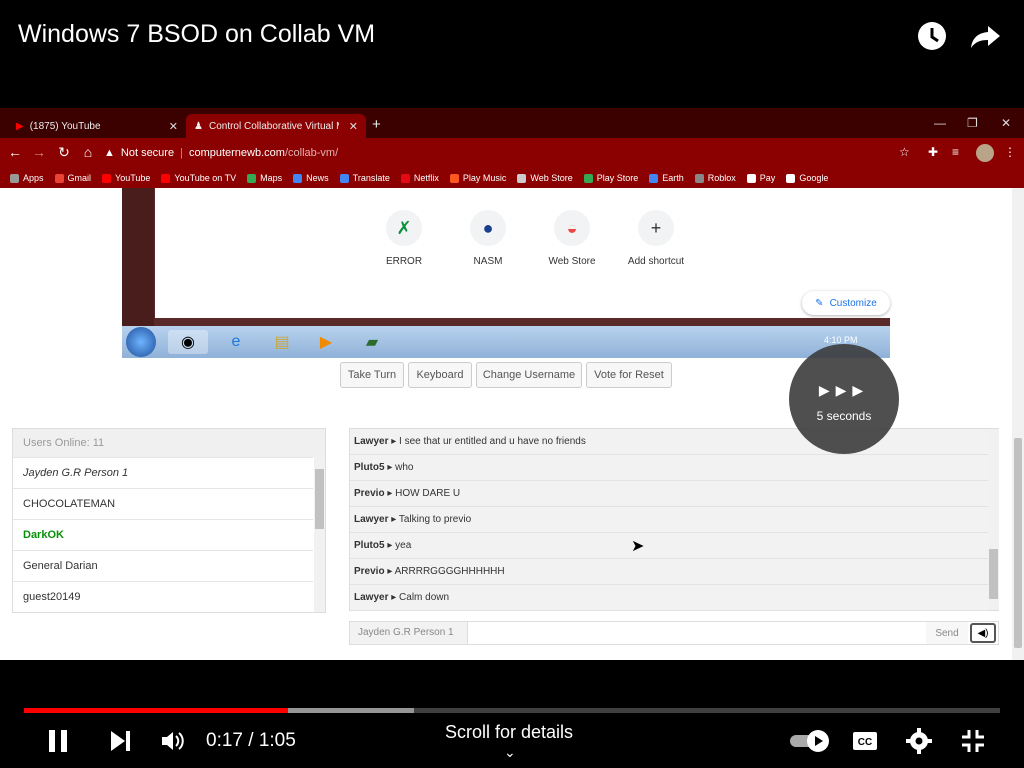 The height and width of the screenshot is (768, 1024). Describe the element at coordinates (59, 743) in the screenshot. I see `pause-button` at that location.